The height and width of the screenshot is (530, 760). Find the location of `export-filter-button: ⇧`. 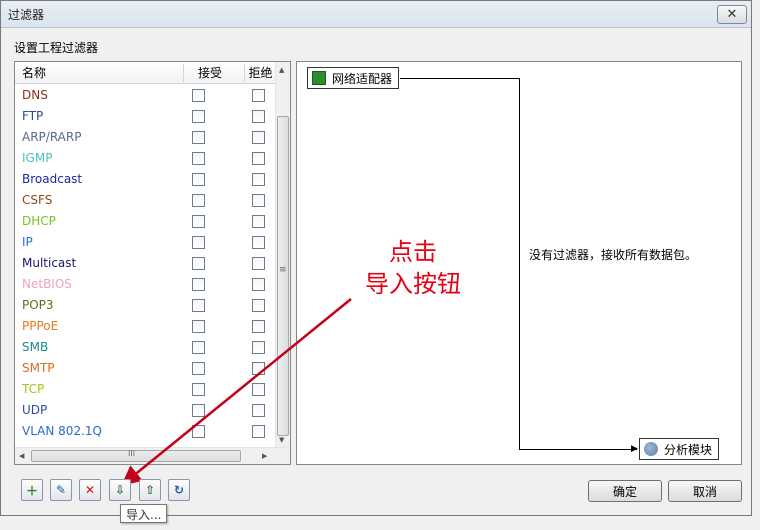

export-filter-button: ⇧ is located at coordinates (150, 490).